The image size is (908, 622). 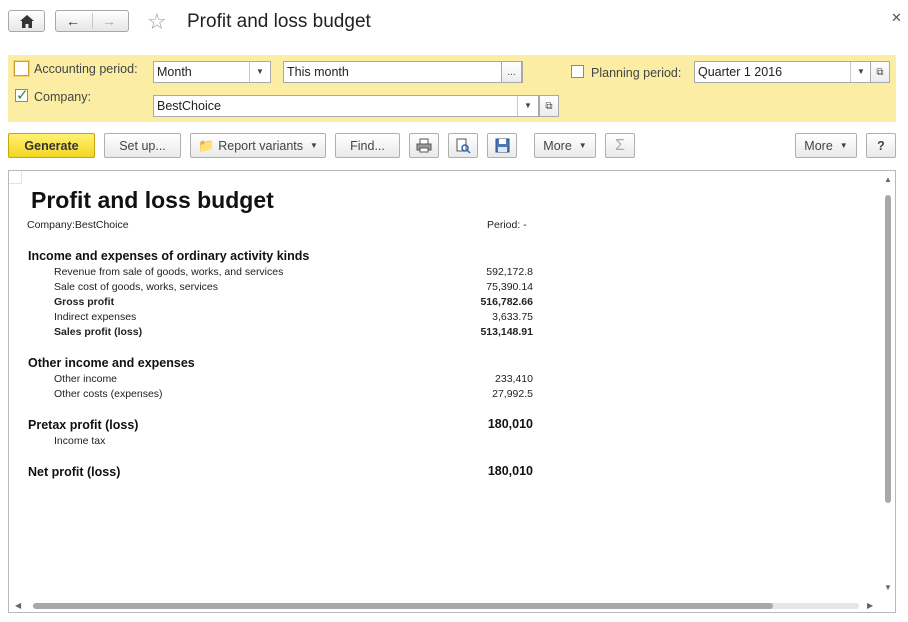 I want to click on scroll-up-arrow-icon: ▲, so click(x=888, y=179).